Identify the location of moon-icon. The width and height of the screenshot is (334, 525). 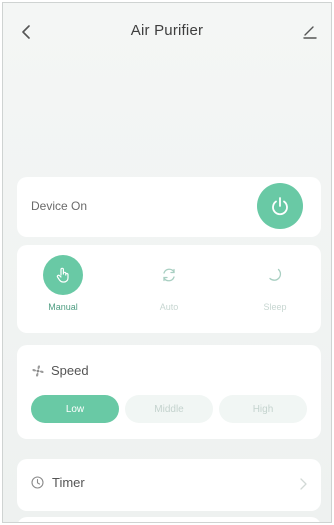
(275, 274).